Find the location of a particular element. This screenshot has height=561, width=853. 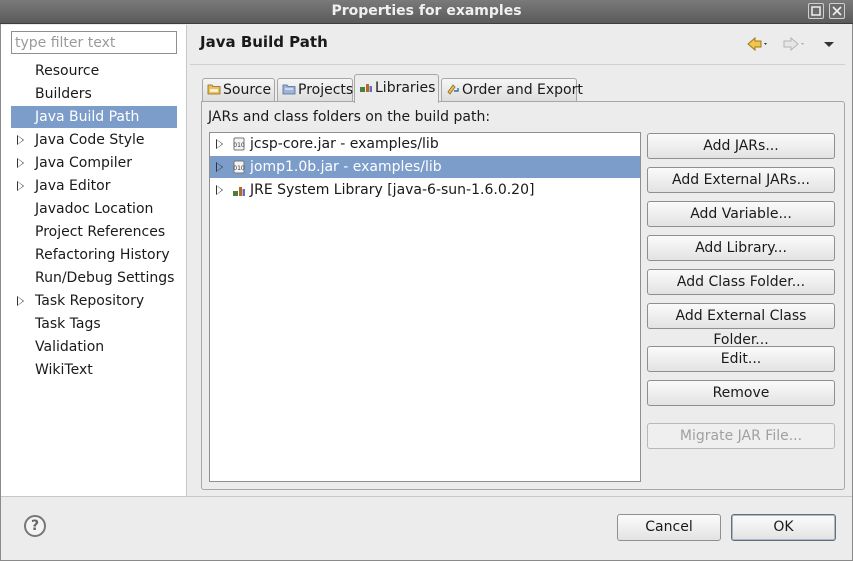

filter-input is located at coordinates (94, 42).